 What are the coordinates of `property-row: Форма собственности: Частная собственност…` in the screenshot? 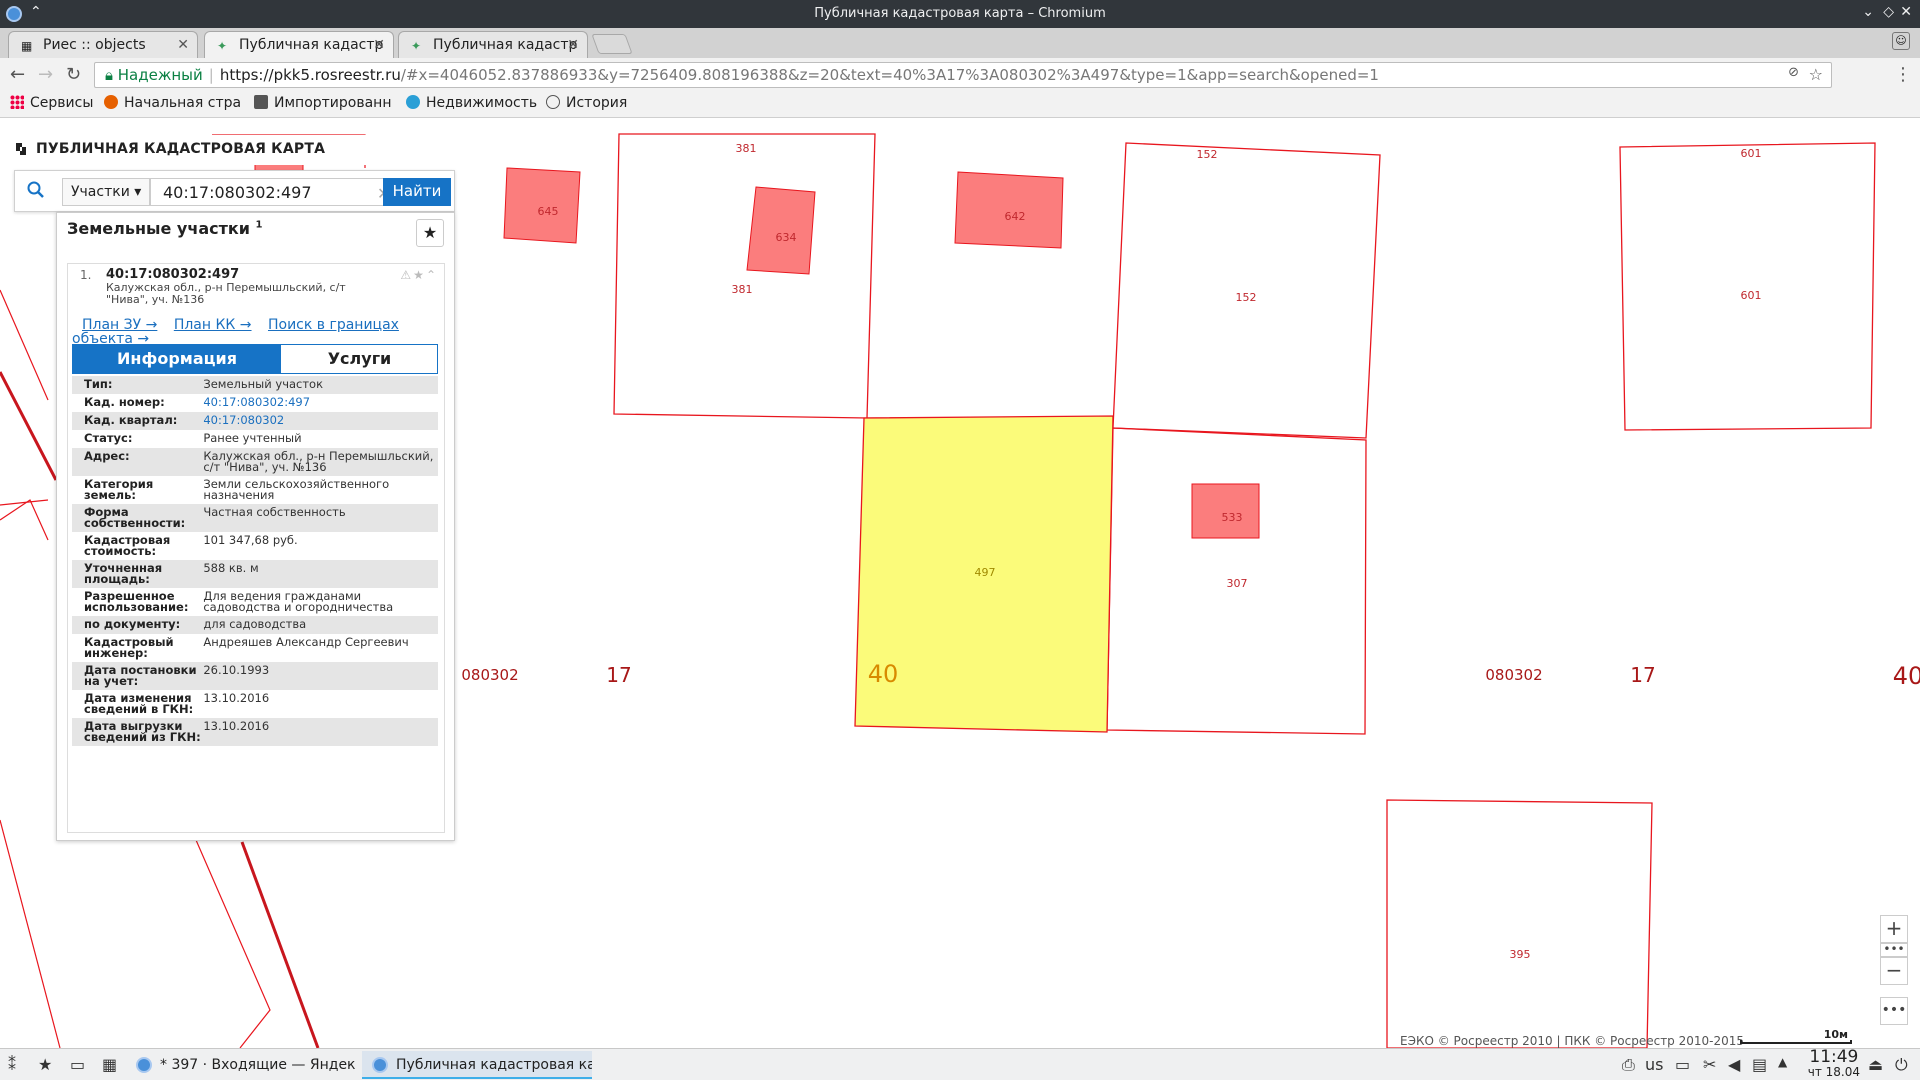 It's located at (255, 518).